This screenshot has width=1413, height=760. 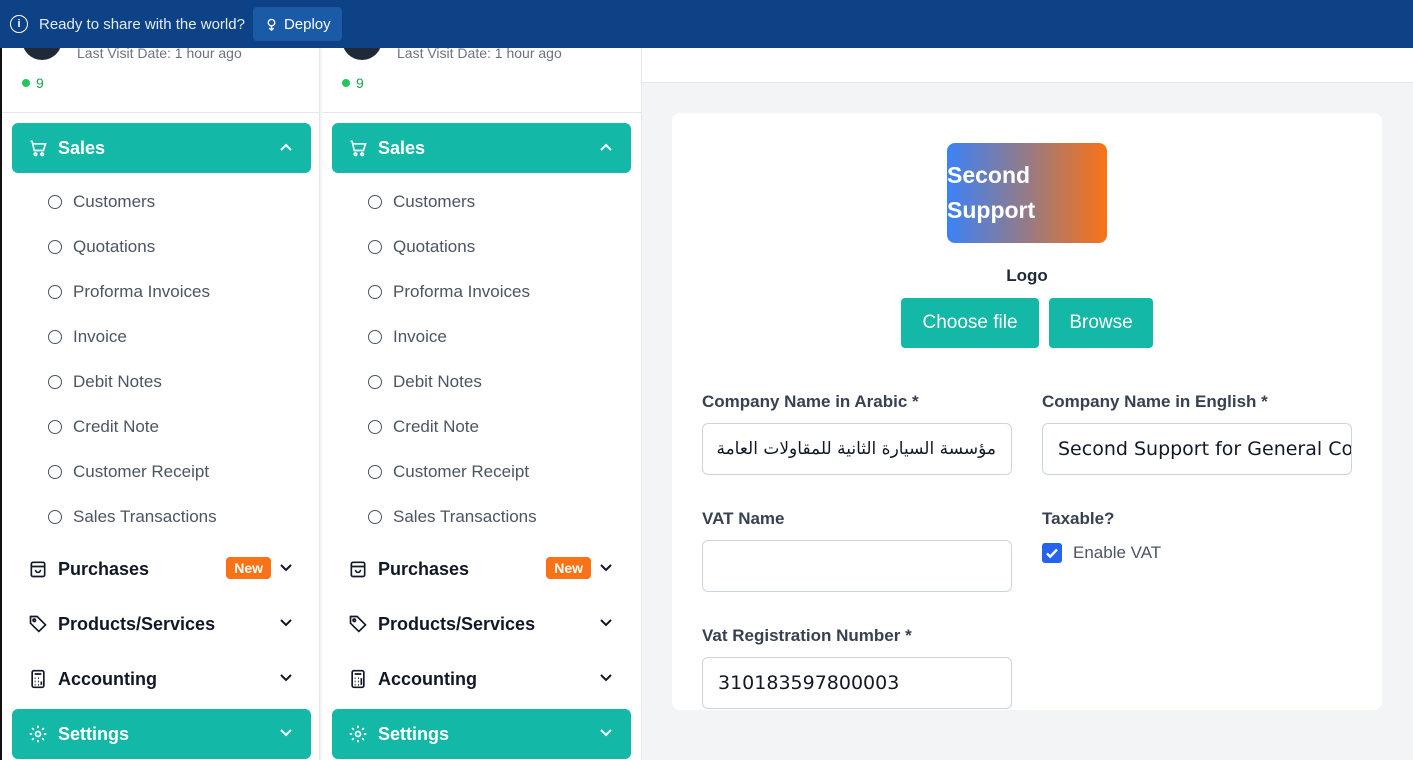 I want to click on logo-label: Logo, so click(x=1027, y=275).